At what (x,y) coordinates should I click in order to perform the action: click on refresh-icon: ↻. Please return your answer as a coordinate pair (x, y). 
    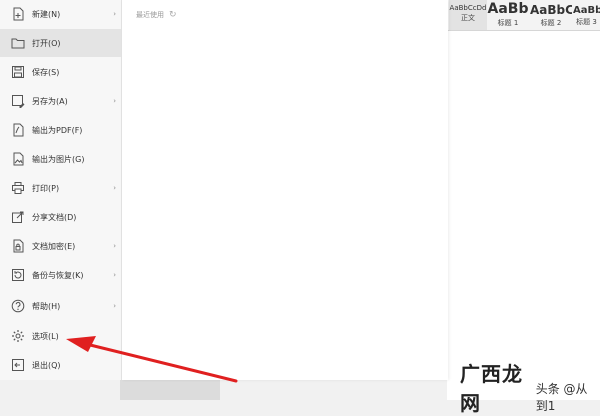
    Looking at the image, I should click on (173, 15).